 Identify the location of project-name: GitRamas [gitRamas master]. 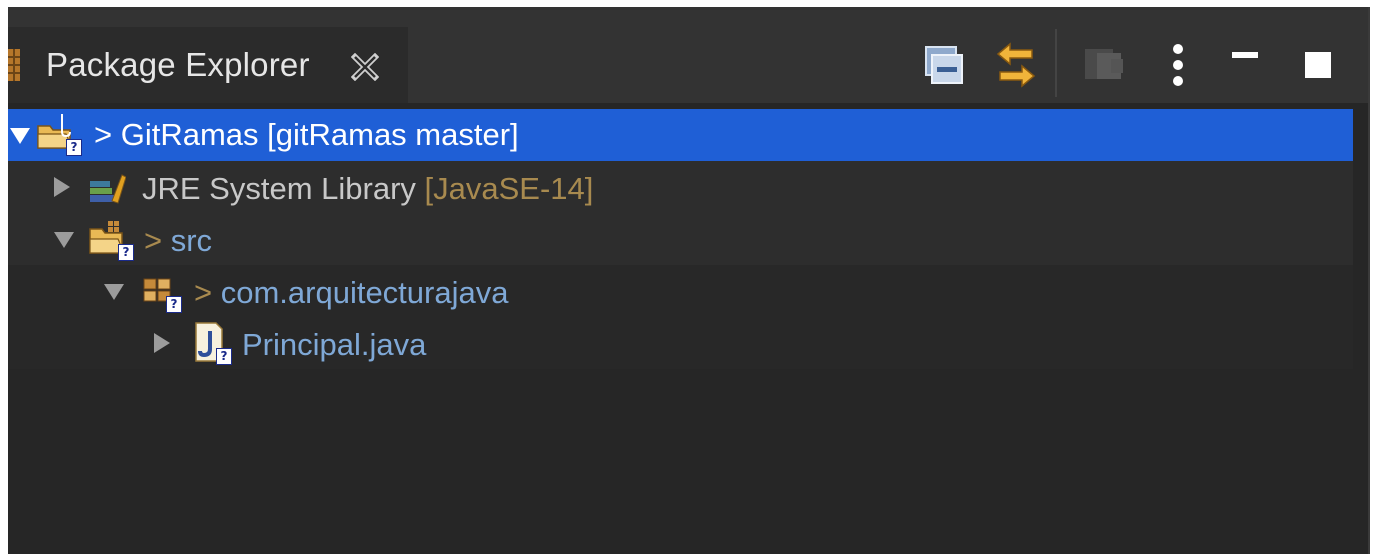
(319, 134).